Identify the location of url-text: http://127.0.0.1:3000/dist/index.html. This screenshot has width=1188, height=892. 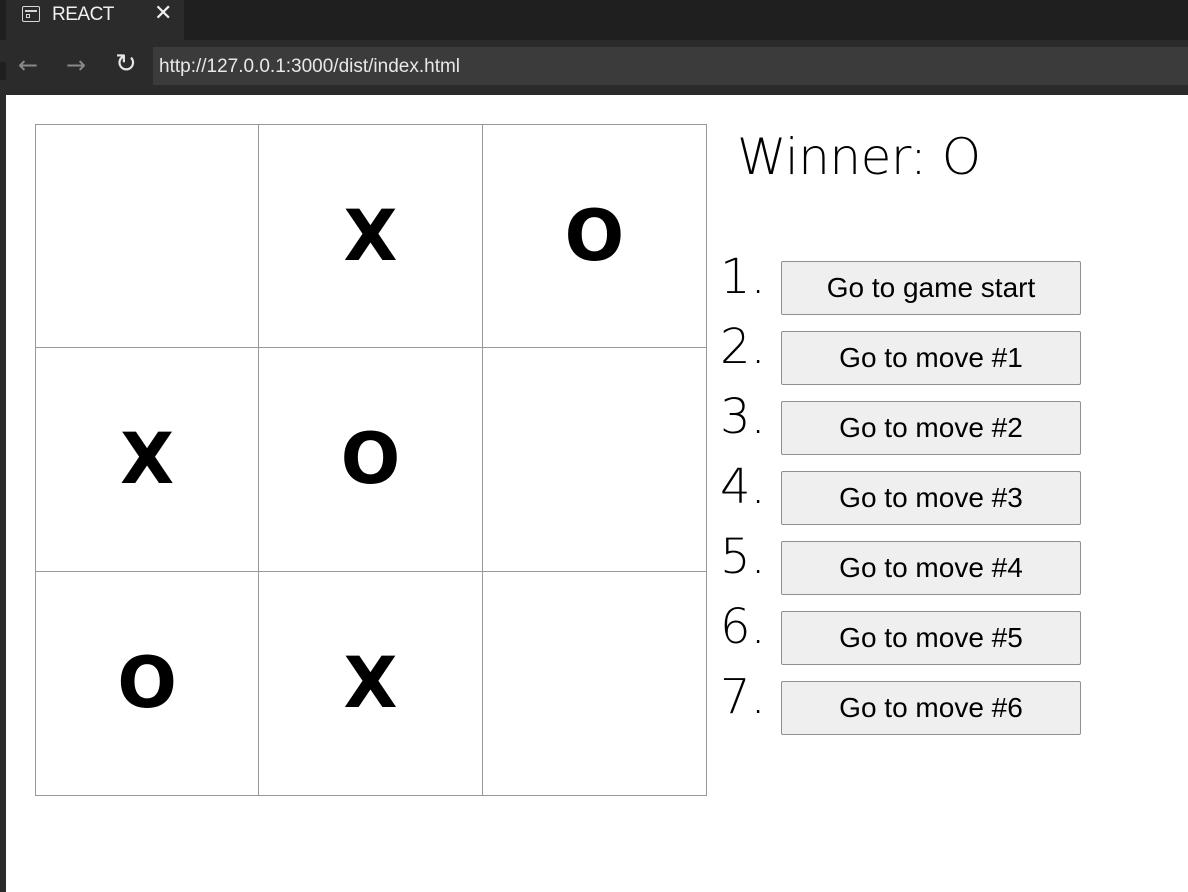
(309, 67).